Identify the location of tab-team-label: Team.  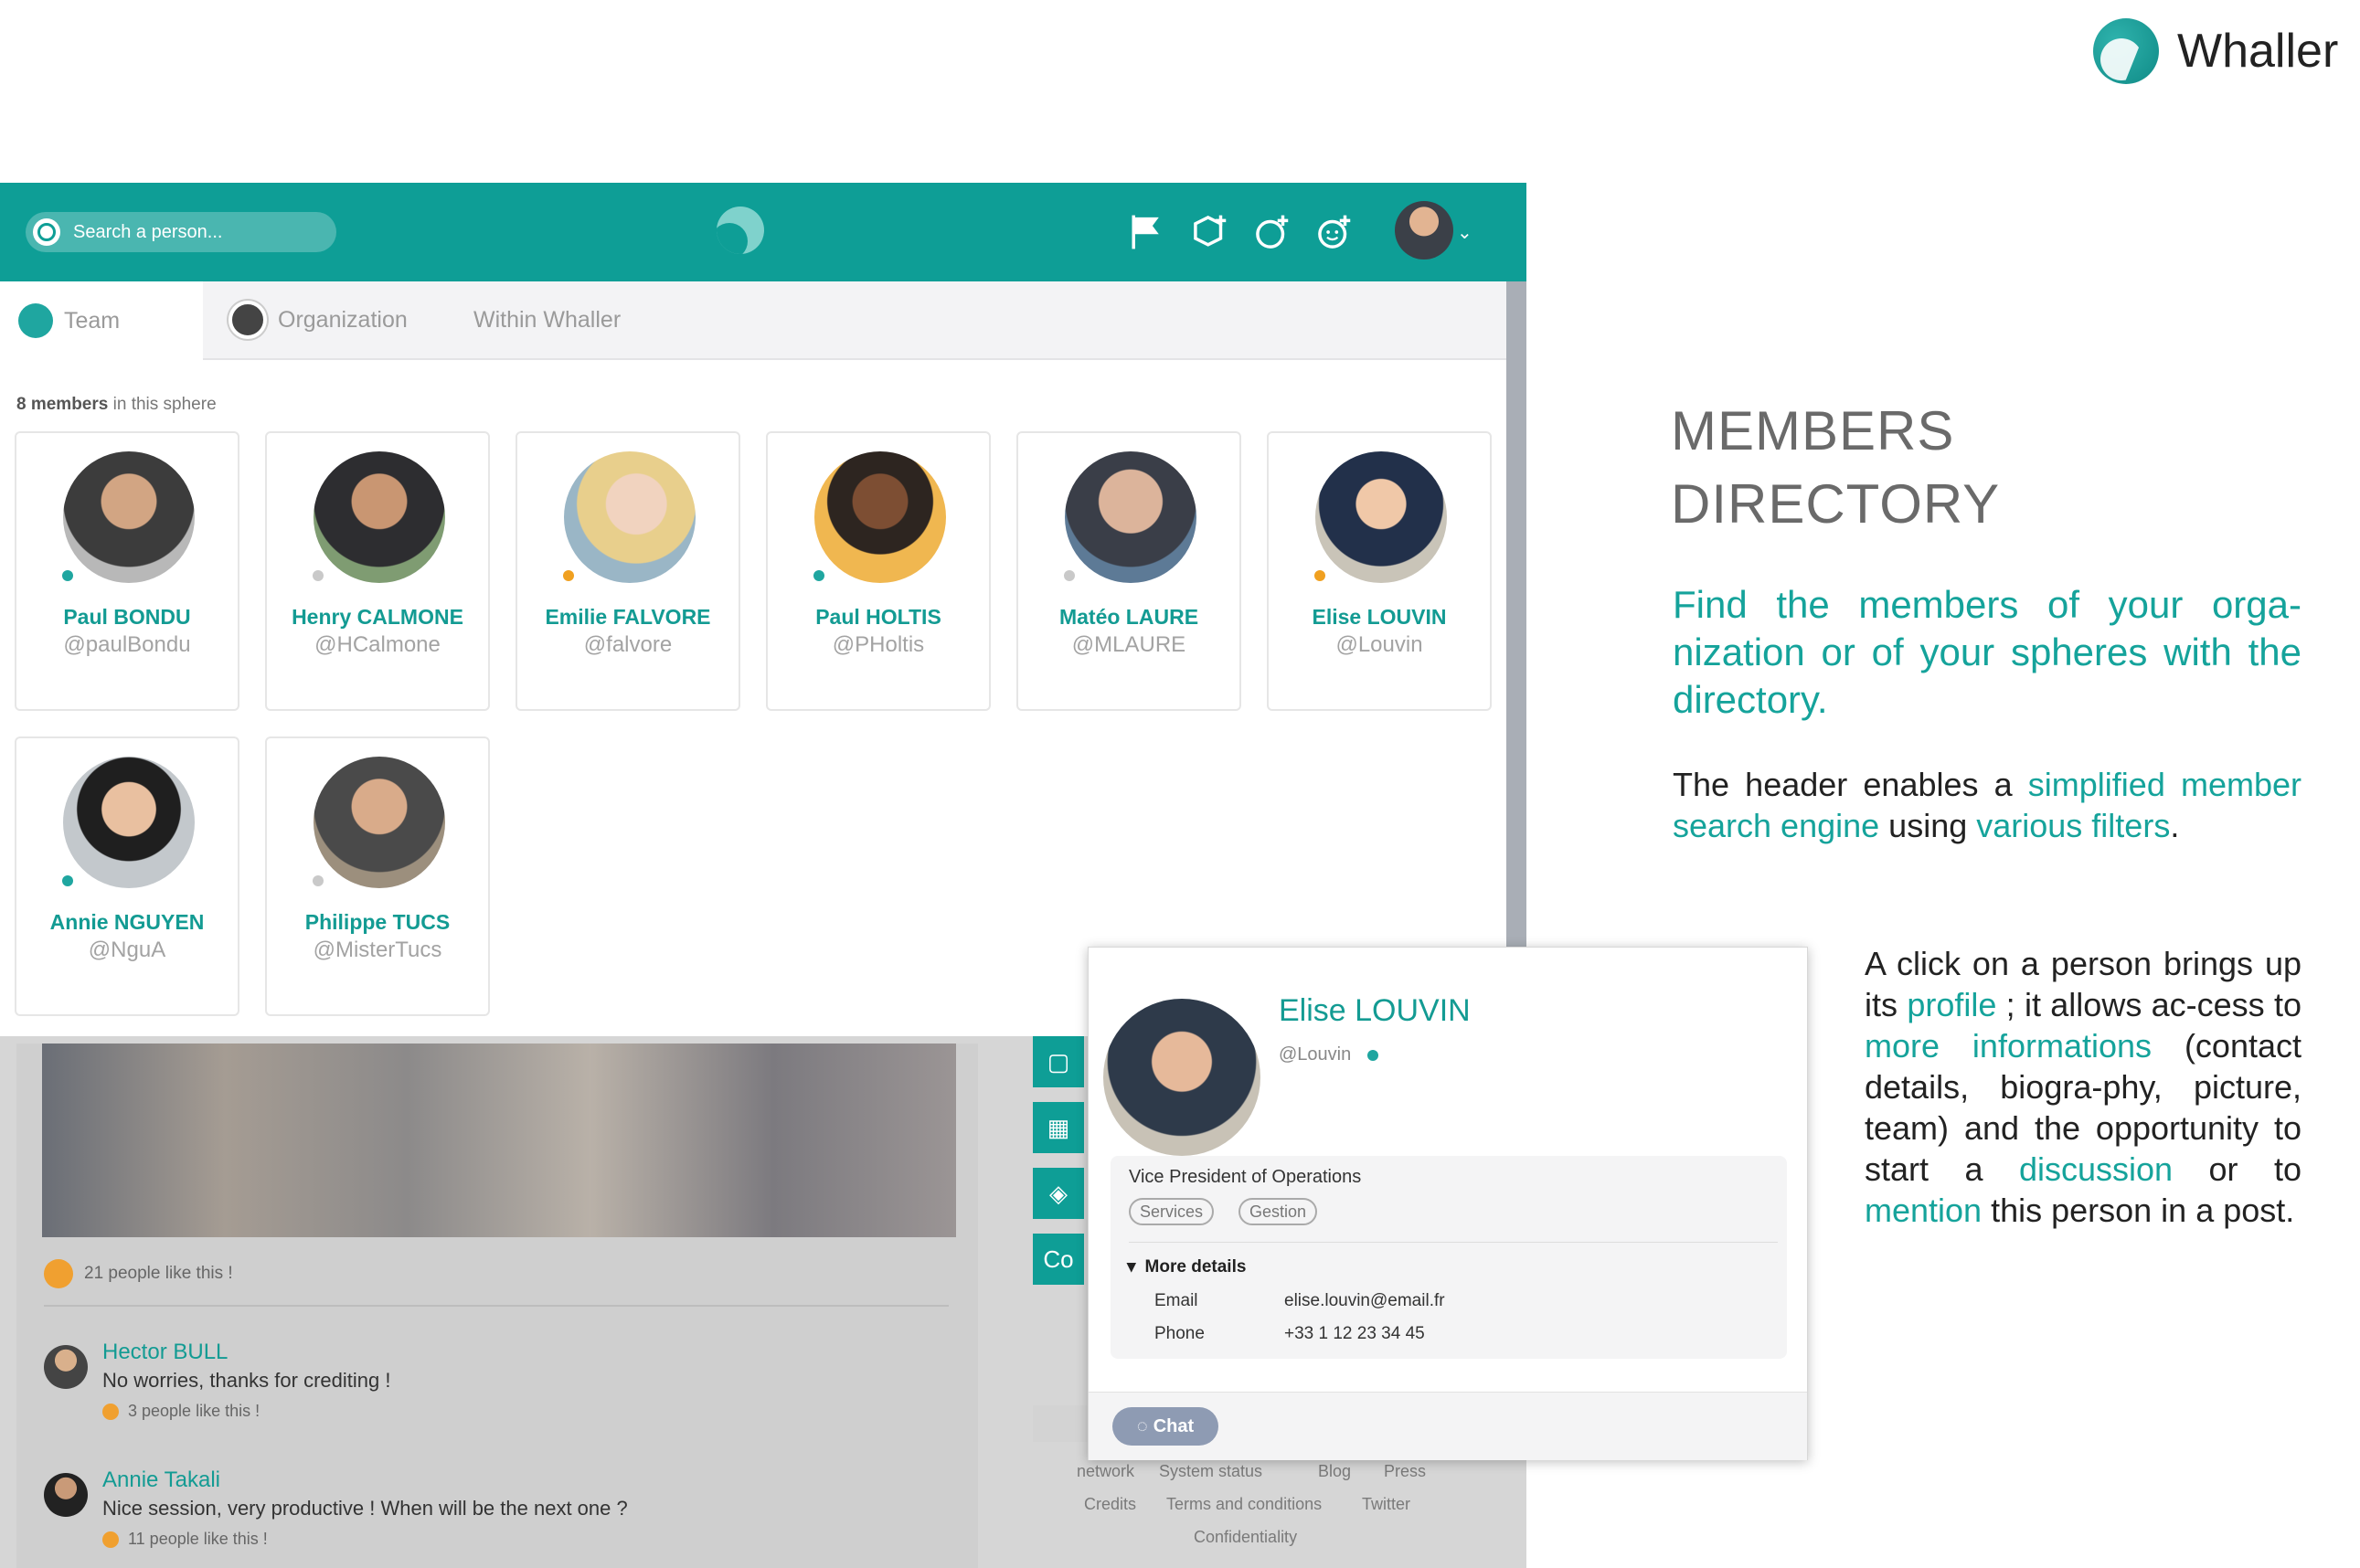
(92, 320).